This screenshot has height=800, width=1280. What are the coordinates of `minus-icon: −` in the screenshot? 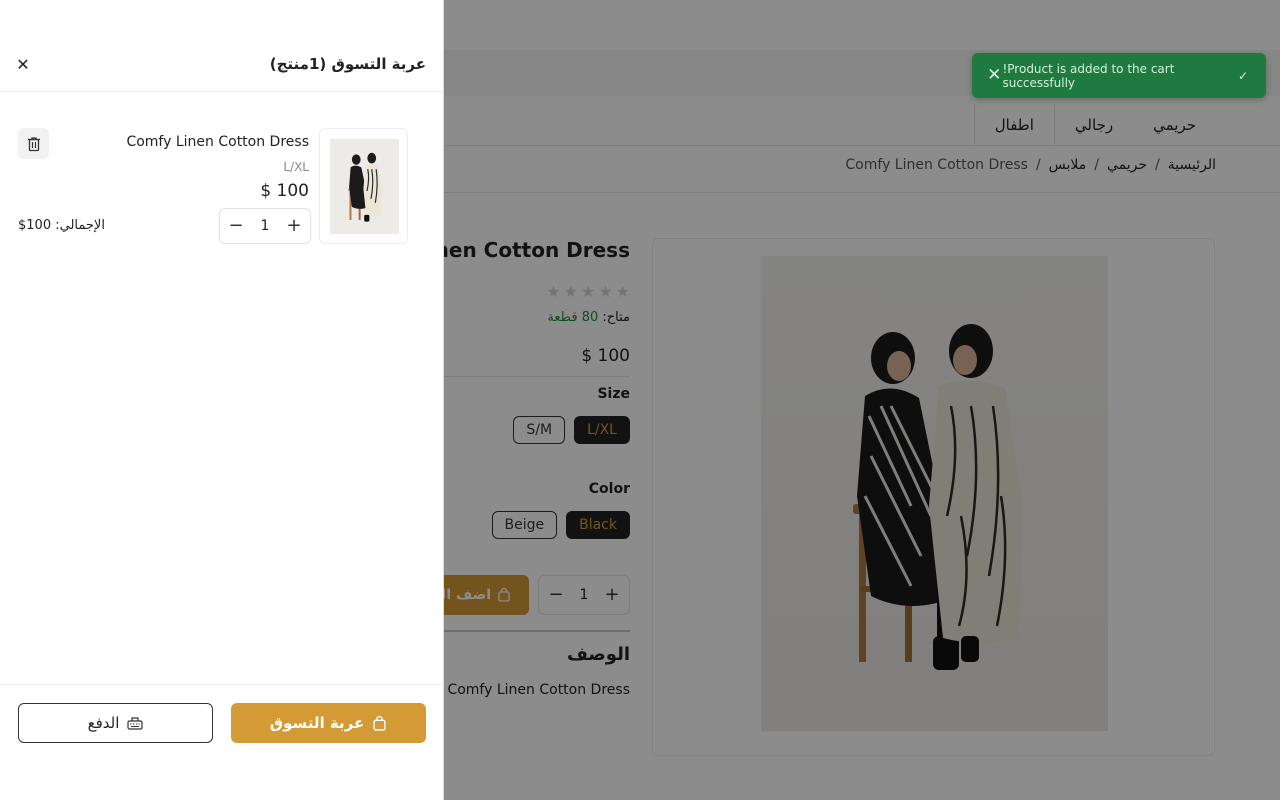 It's located at (236, 226).